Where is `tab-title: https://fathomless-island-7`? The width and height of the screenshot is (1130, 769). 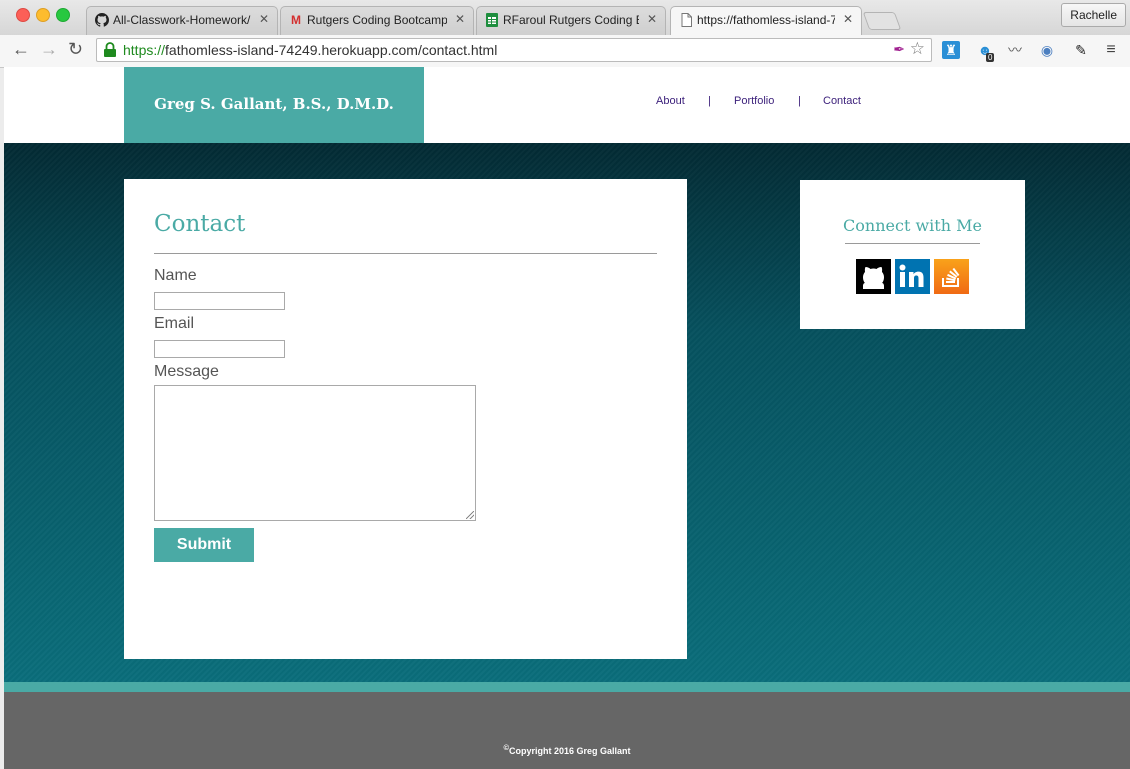 tab-title: https://fathomless-island-7 is located at coordinates (766, 20).